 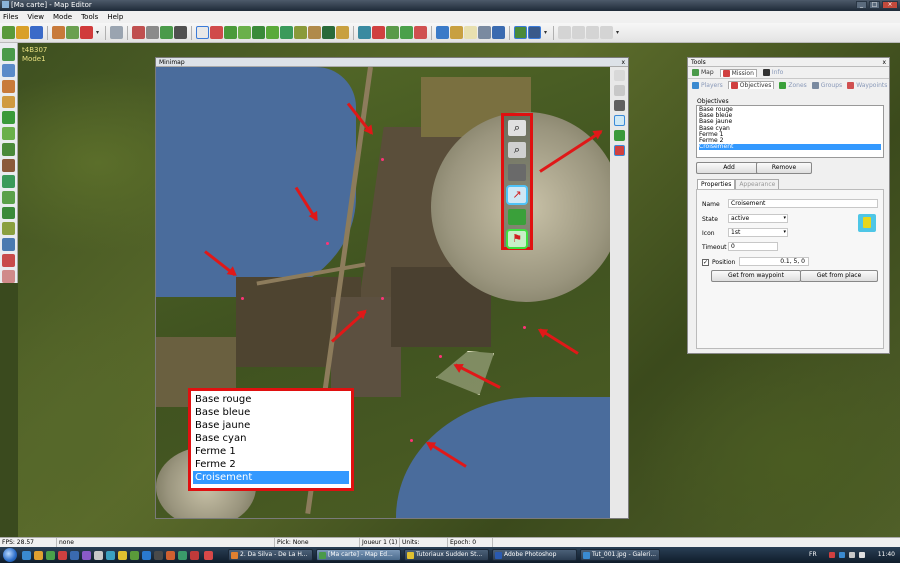 What do you see at coordinates (499, 32) in the screenshot?
I see `tool-view-icon` at bounding box center [499, 32].